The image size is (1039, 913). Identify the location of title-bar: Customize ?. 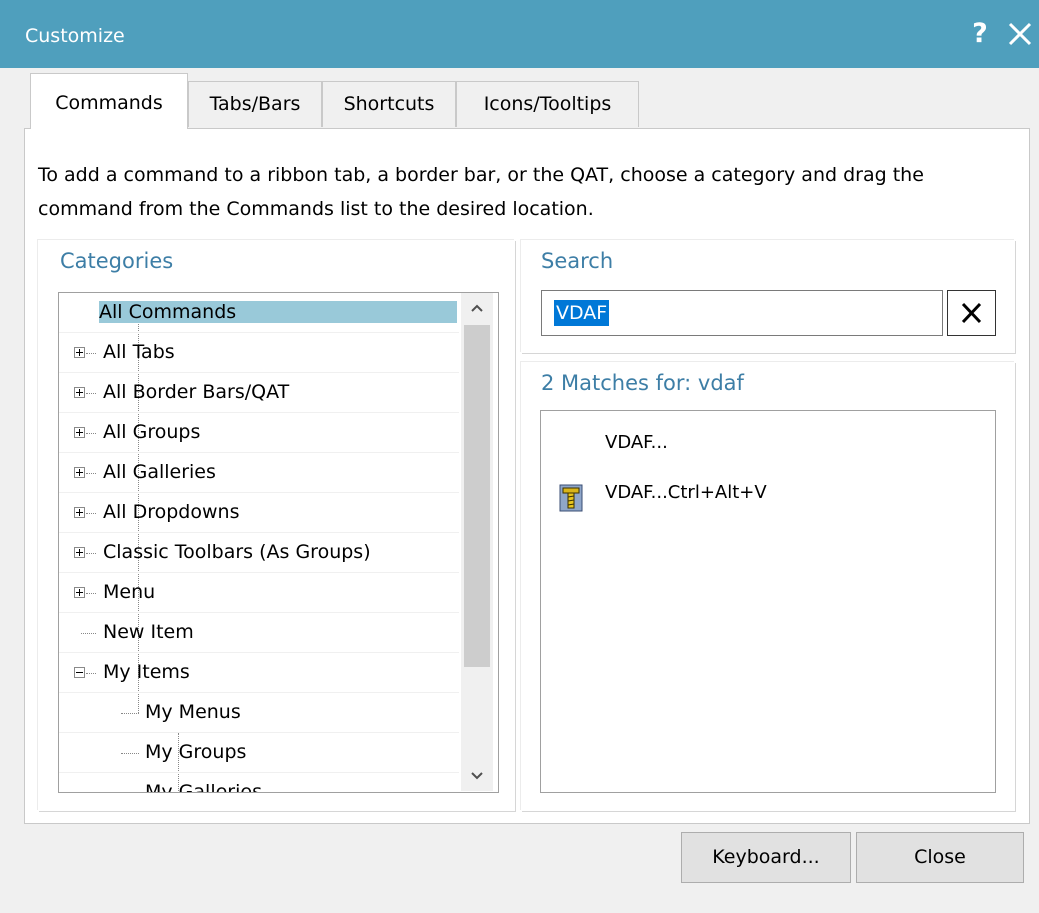
(519, 34).